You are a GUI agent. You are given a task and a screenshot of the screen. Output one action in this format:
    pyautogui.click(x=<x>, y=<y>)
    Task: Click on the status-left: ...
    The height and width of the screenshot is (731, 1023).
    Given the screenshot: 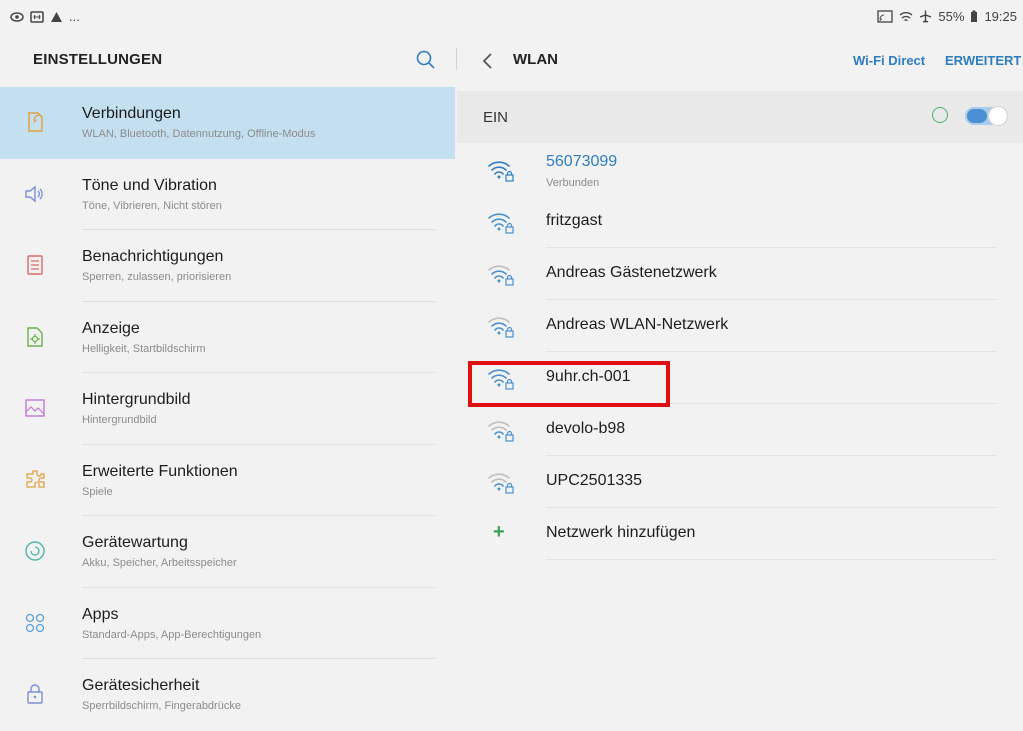 What is the action you would take?
    pyautogui.click(x=45, y=16)
    